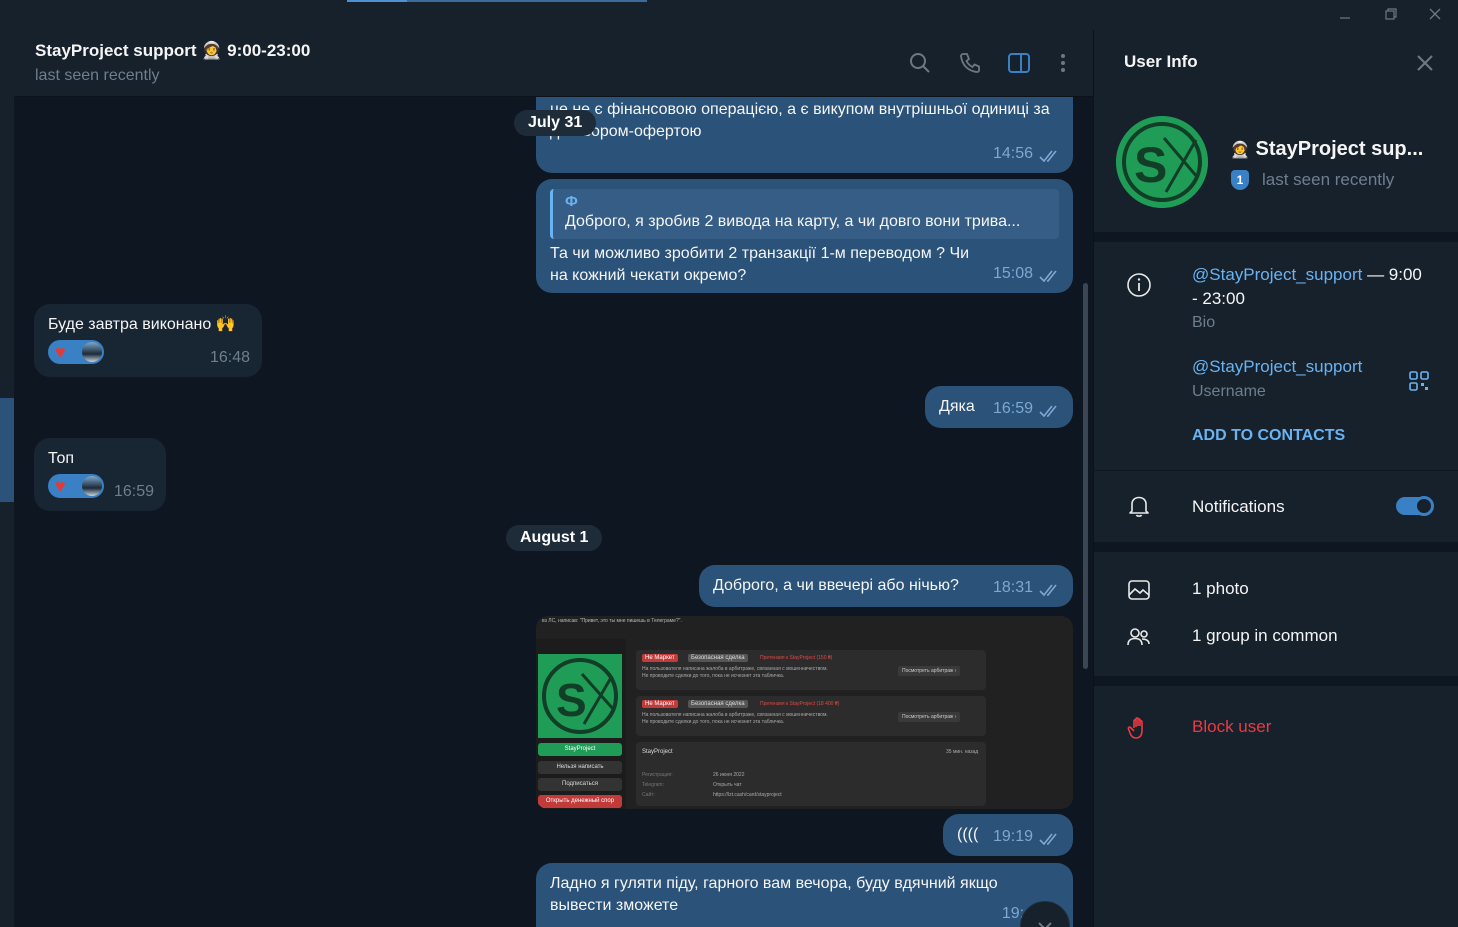 The height and width of the screenshot is (927, 1458). What do you see at coordinates (1135, 728) in the screenshot?
I see `block-hand-icon` at bounding box center [1135, 728].